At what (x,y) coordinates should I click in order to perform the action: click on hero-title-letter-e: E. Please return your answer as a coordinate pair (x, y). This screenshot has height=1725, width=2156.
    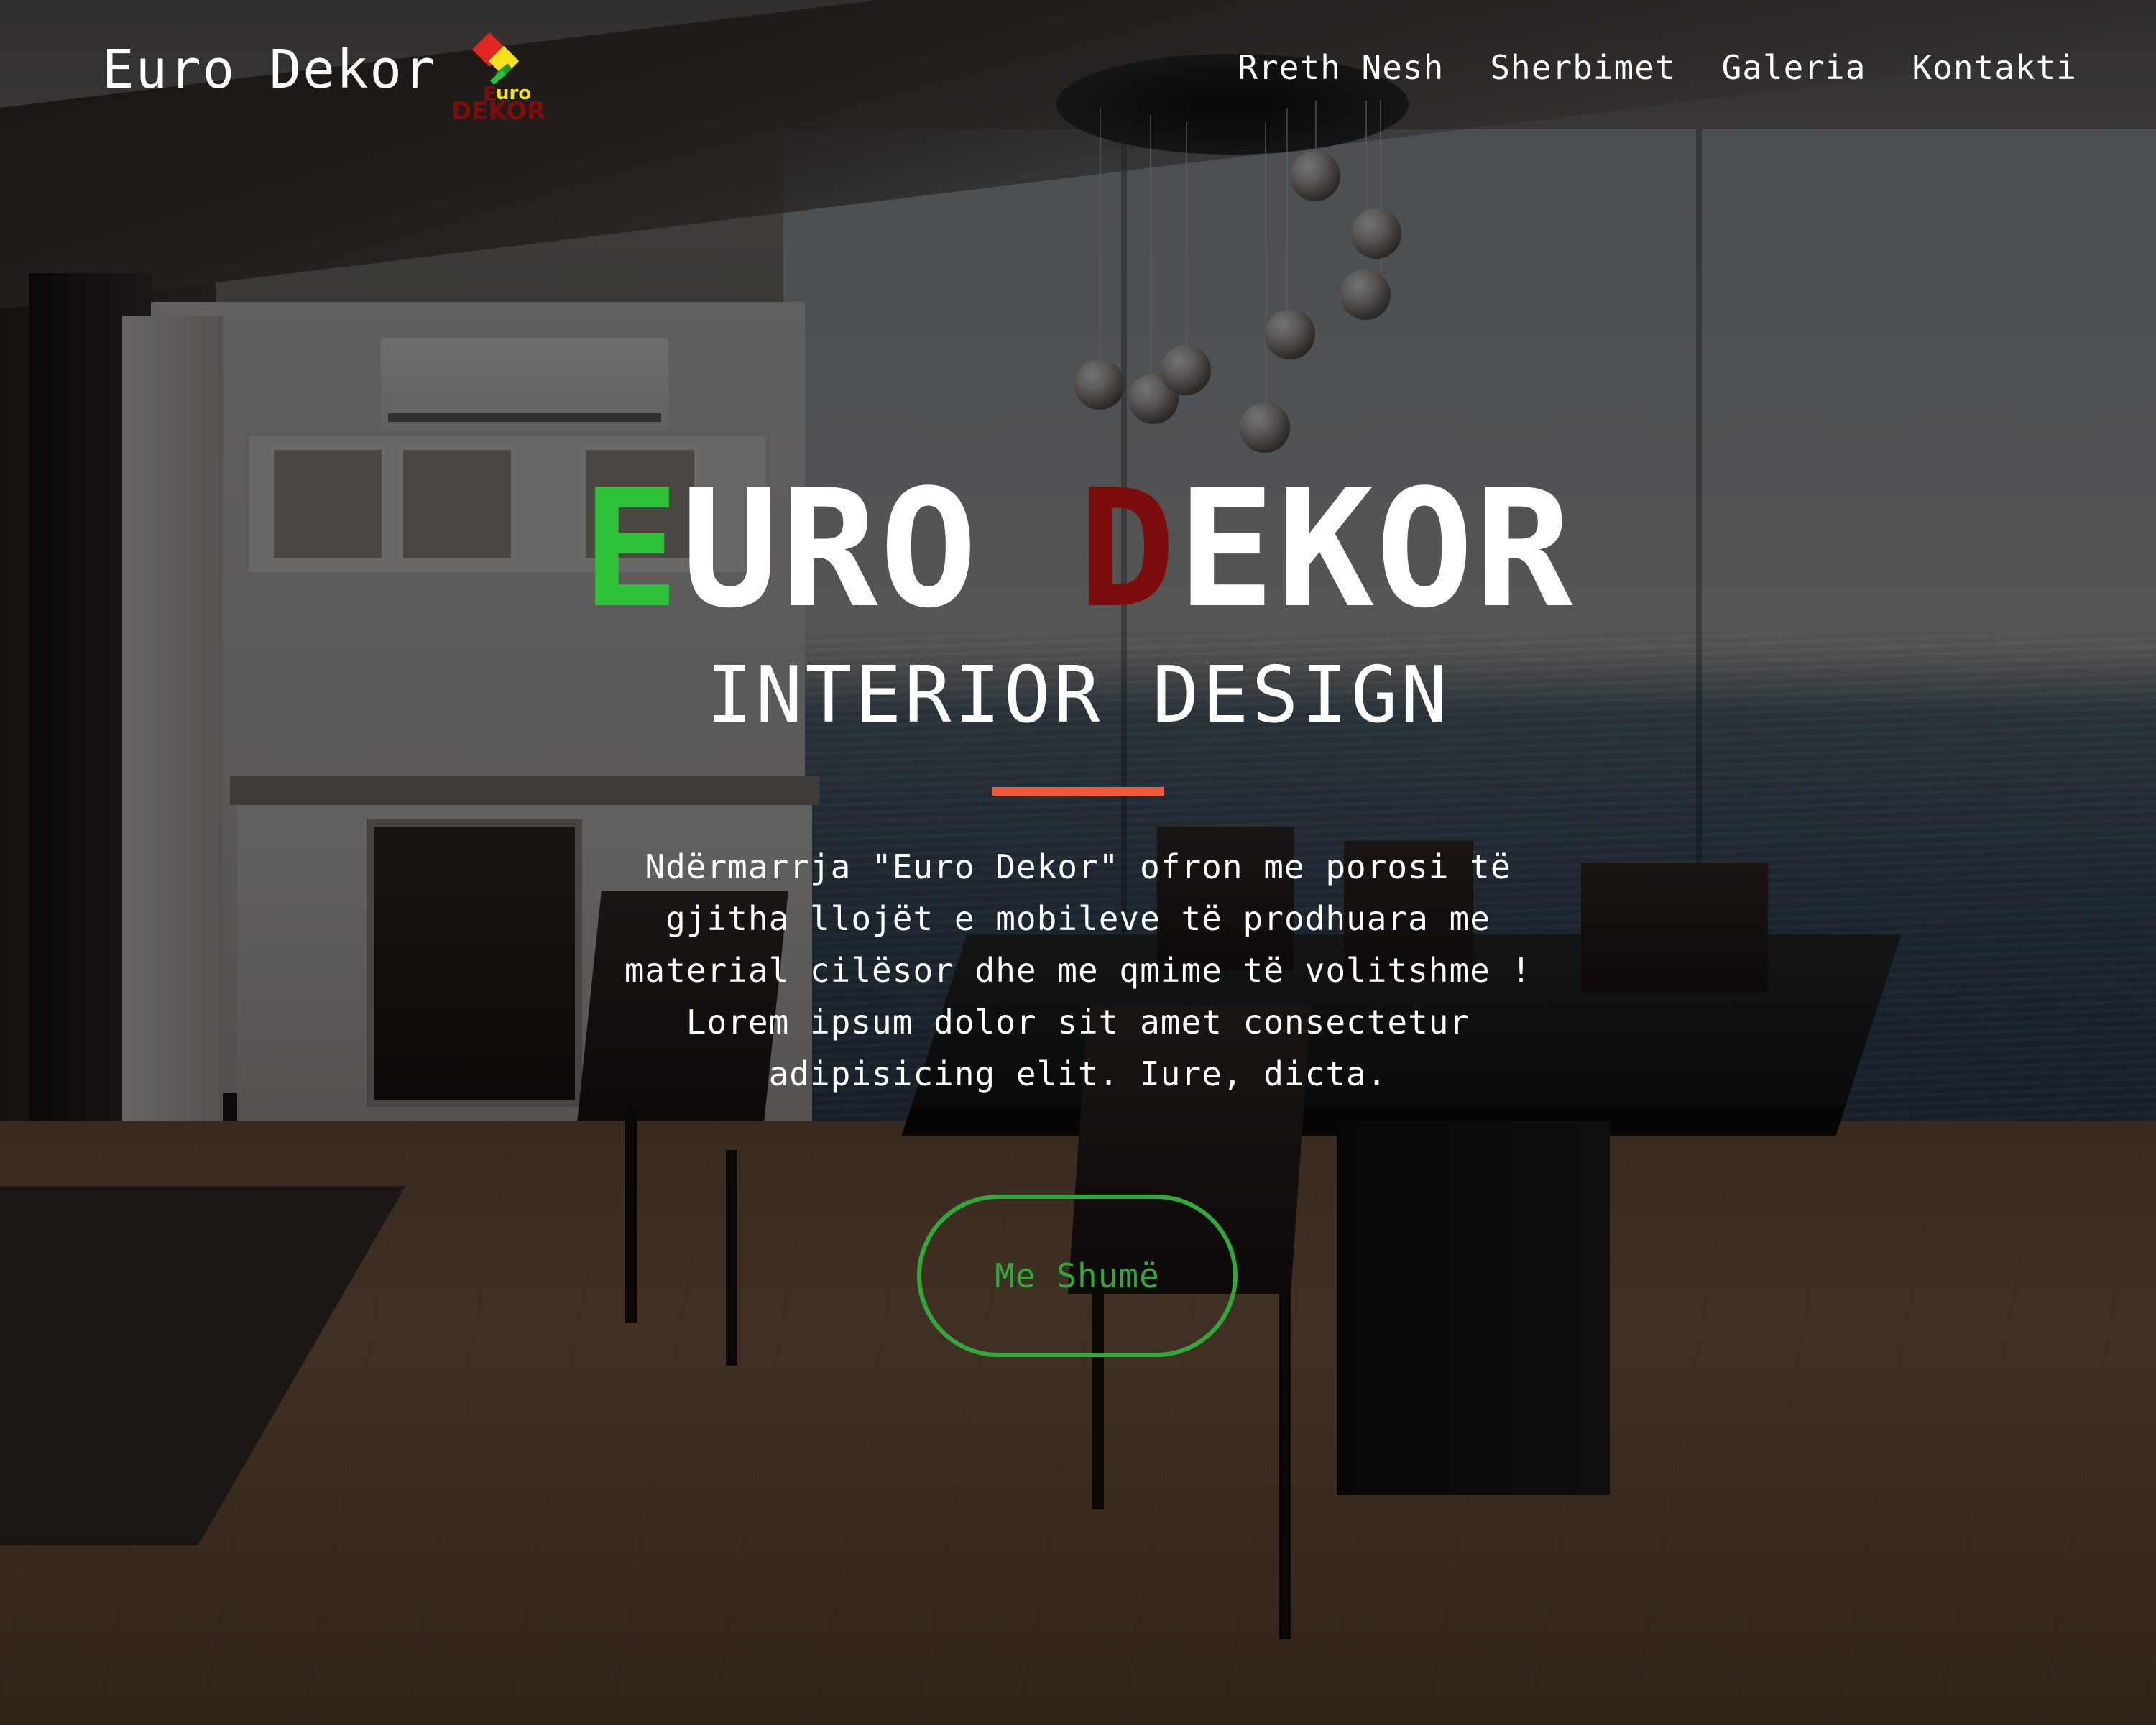
    Looking at the image, I should click on (631, 549).